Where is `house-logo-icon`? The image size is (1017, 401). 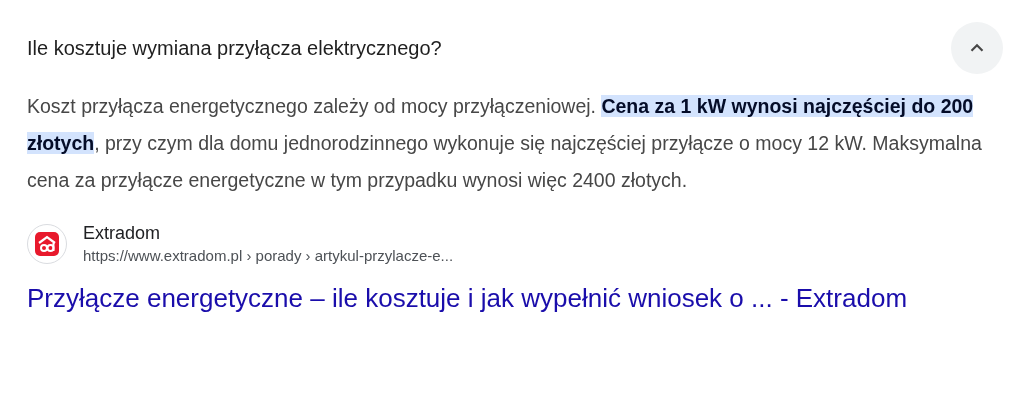 house-logo-icon is located at coordinates (47, 244).